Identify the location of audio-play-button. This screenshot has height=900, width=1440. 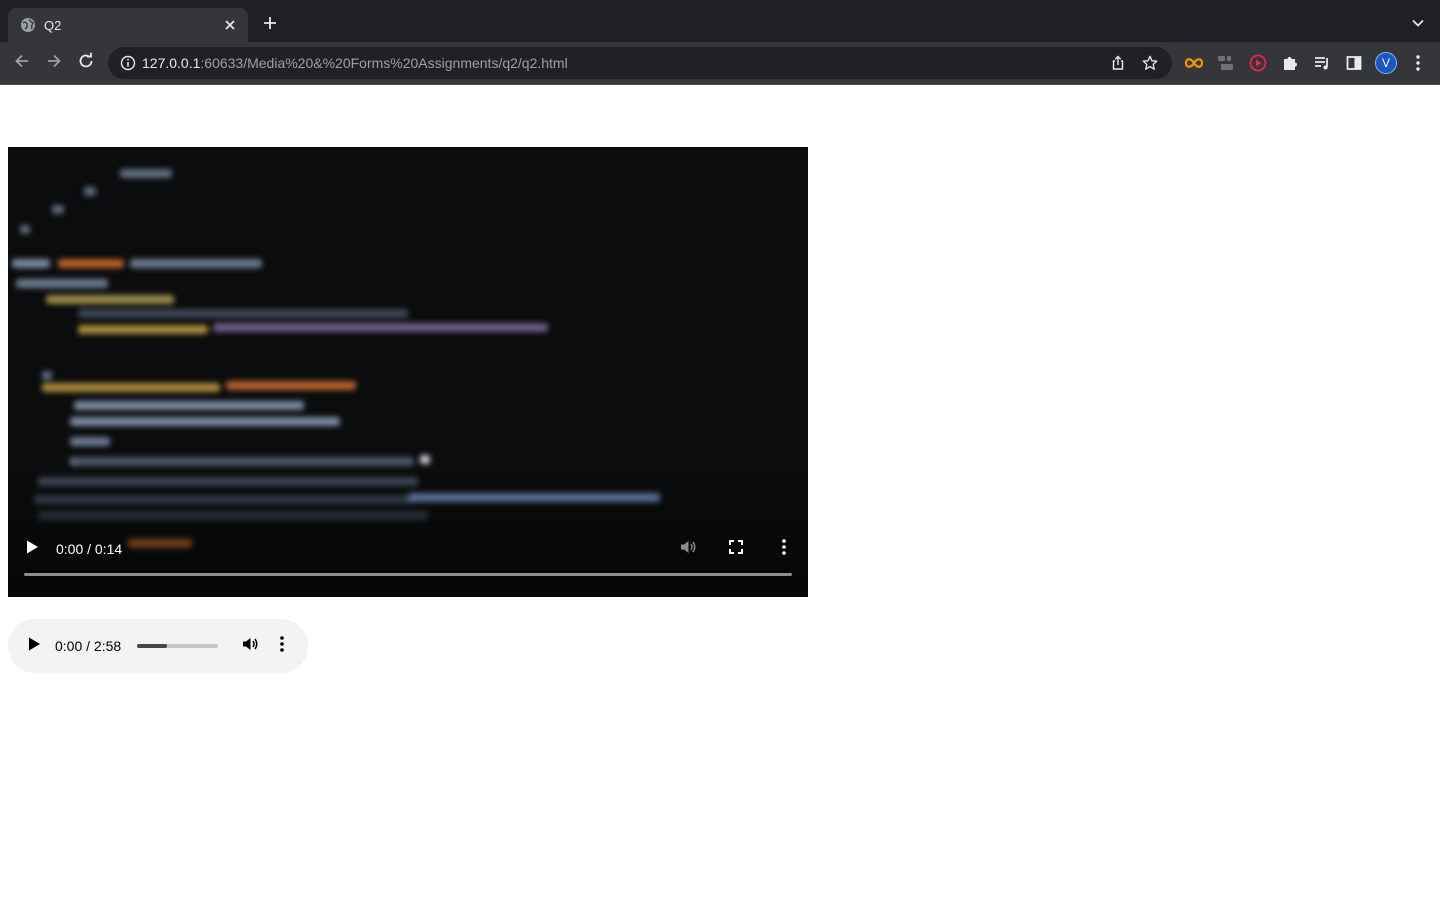
(34, 646).